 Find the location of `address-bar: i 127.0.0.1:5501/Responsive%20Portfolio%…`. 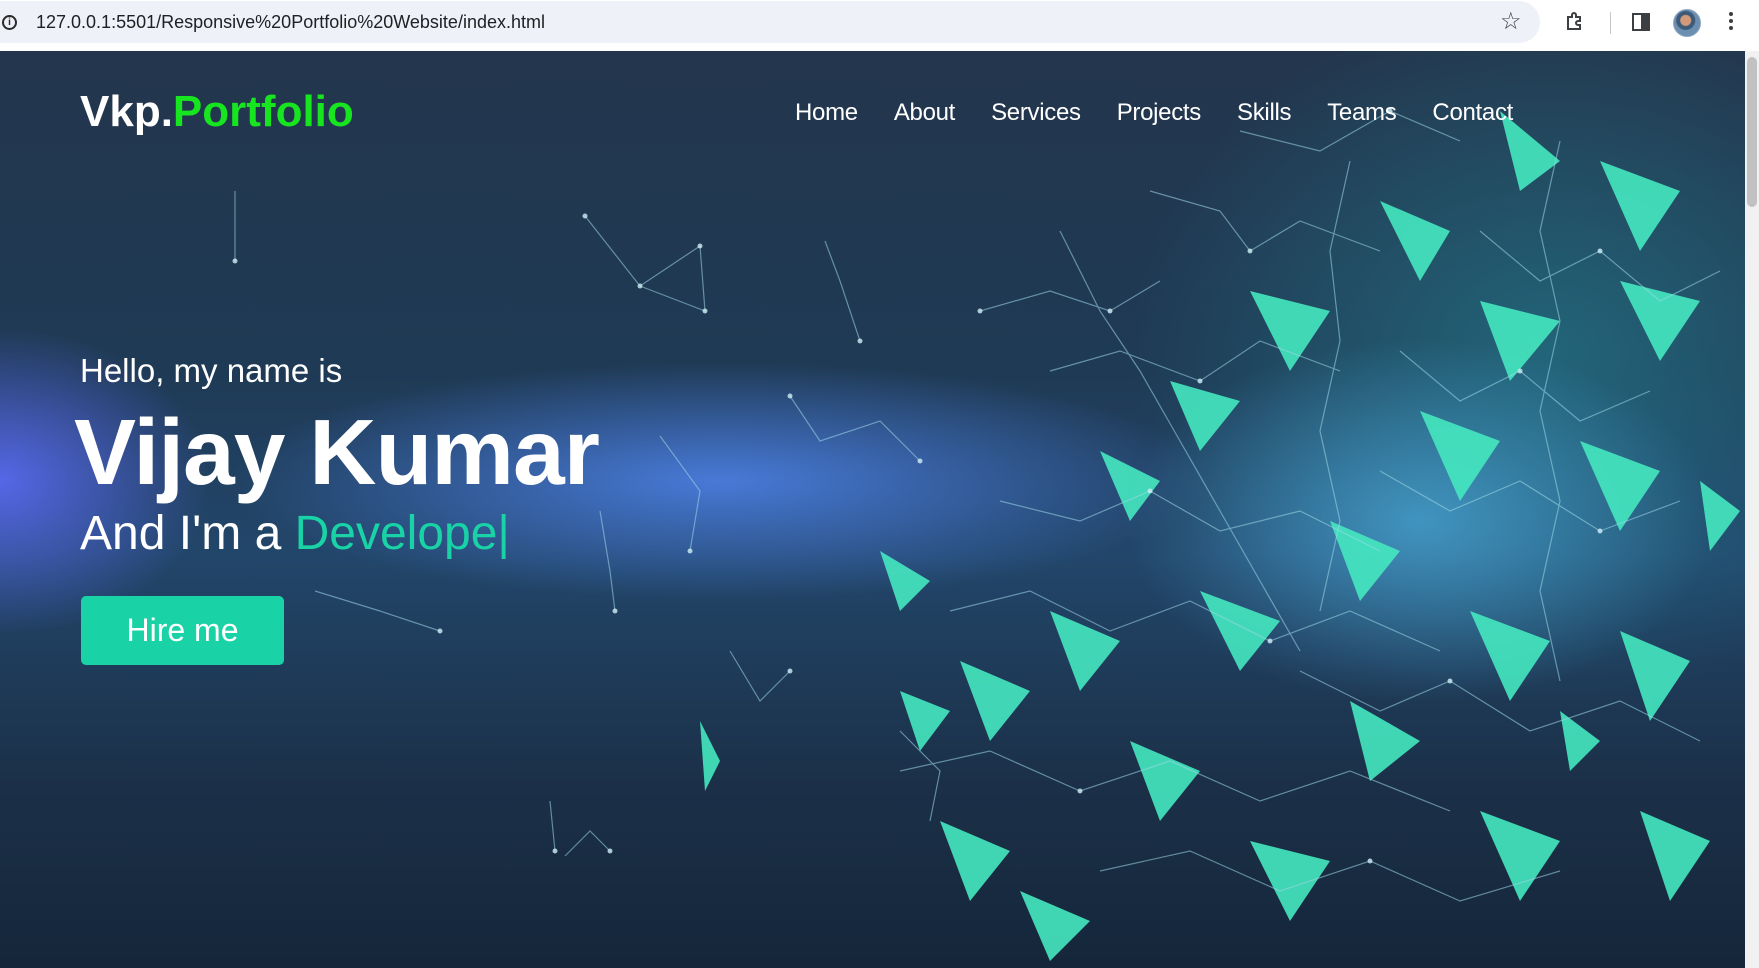

address-bar: i 127.0.0.1:5501/Responsive%20Portfolio%… is located at coordinates (770, 22).